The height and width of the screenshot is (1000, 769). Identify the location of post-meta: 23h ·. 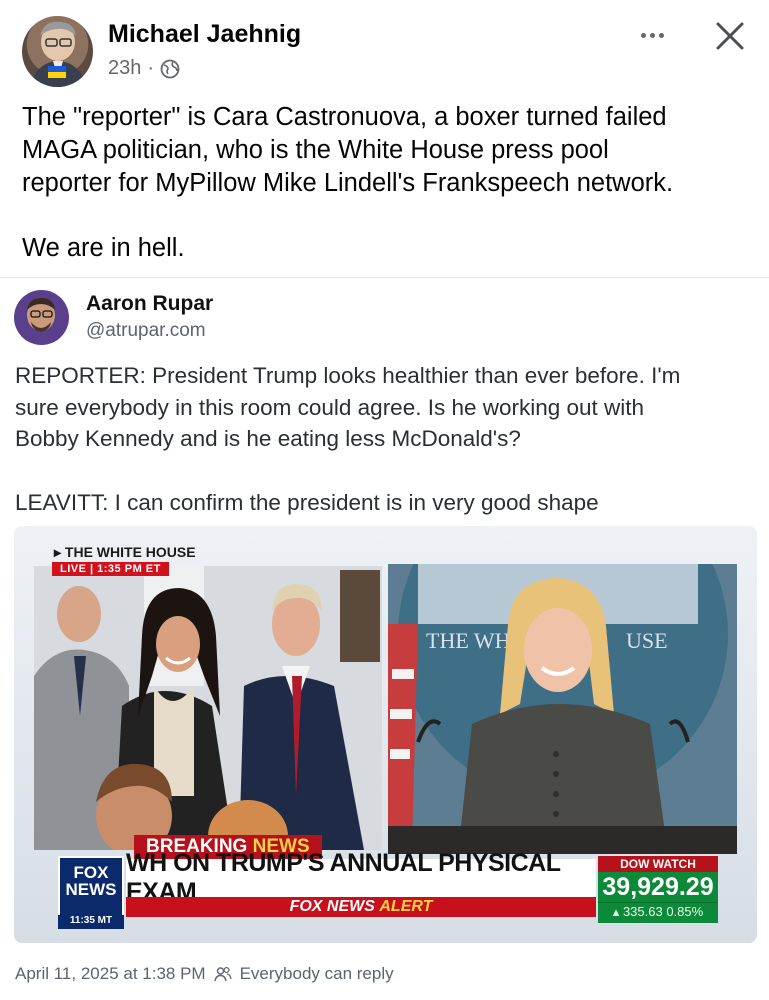
(144, 68).